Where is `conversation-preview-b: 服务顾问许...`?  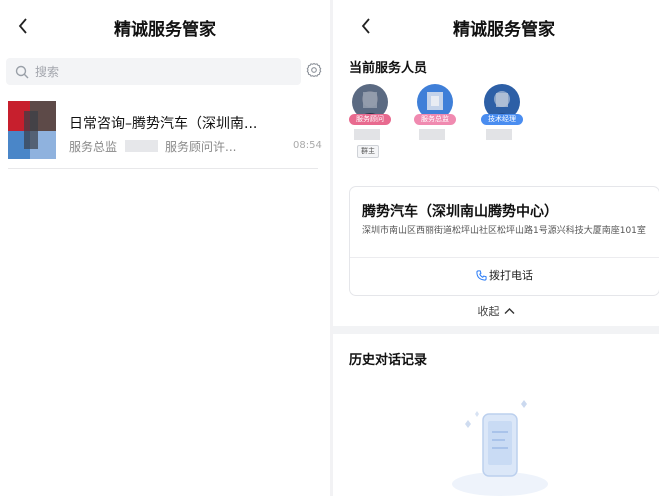
conversation-preview-b: 服务顾问许... is located at coordinates (201, 147).